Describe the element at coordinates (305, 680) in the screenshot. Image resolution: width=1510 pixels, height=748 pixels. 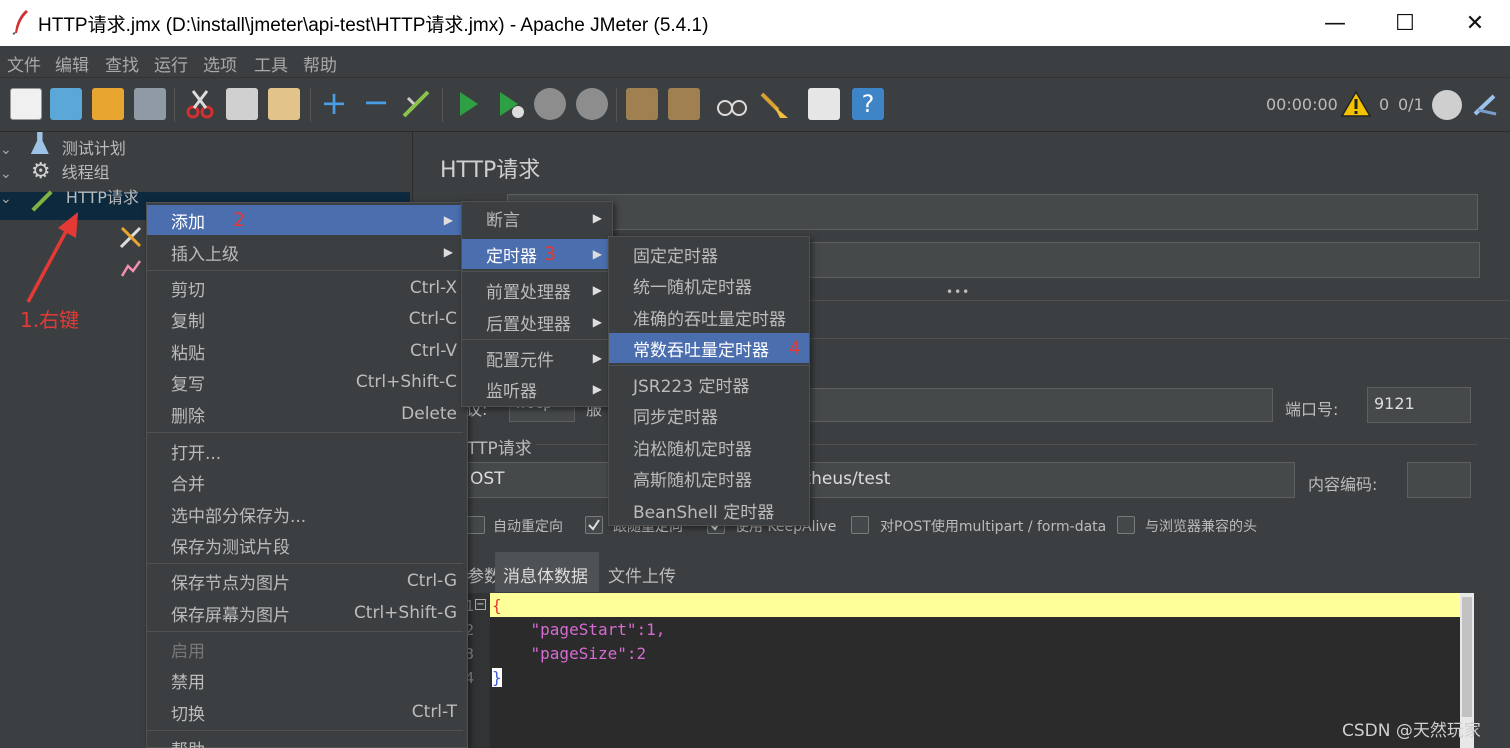
I see `menu-item-disable: 禁用` at that location.